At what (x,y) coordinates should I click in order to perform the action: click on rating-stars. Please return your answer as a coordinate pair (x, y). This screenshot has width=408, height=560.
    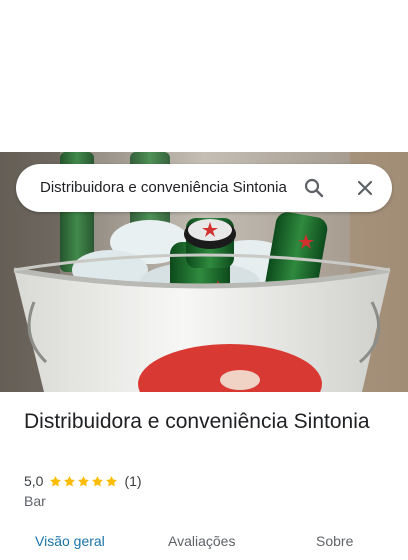
    Looking at the image, I should click on (84, 481).